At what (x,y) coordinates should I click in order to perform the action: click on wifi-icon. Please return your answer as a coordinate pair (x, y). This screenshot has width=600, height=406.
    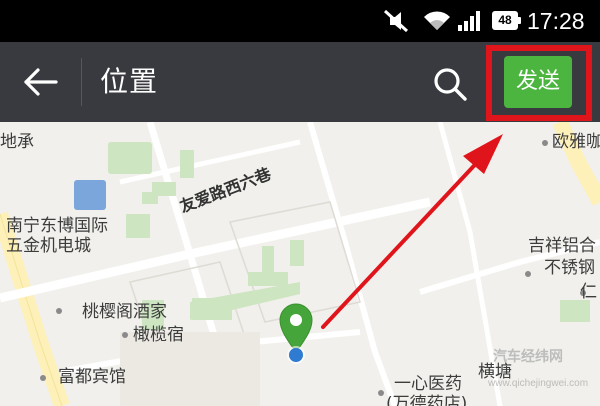
    Looking at the image, I should click on (437, 20).